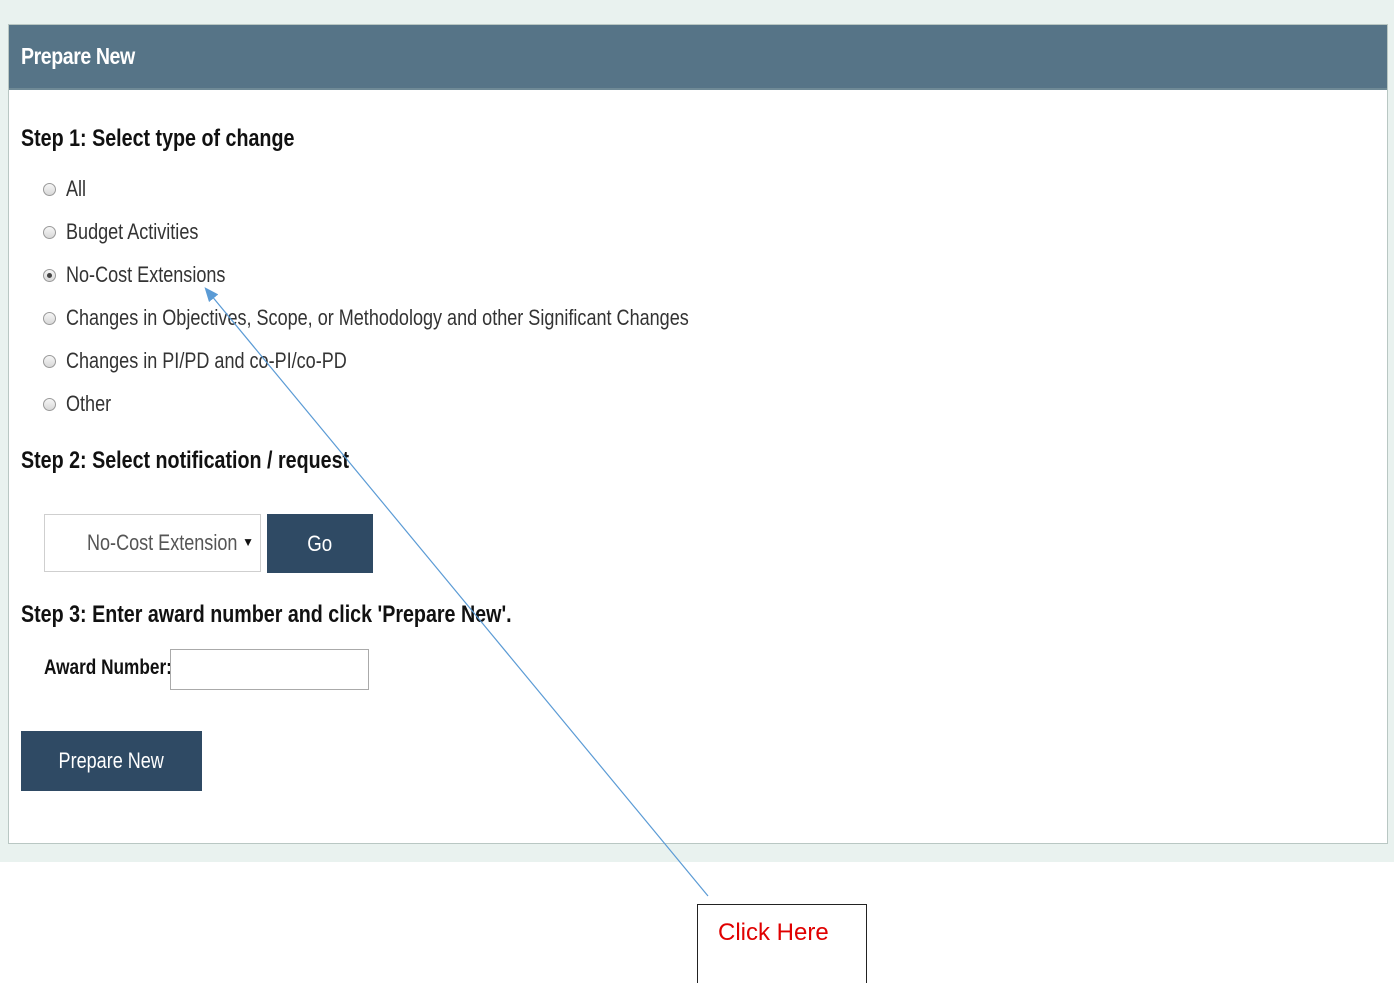 This screenshot has height=983, width=1394. Describe the element at coordinates (76, 188) in the screenshot. I see `radio-label: All` at that location.